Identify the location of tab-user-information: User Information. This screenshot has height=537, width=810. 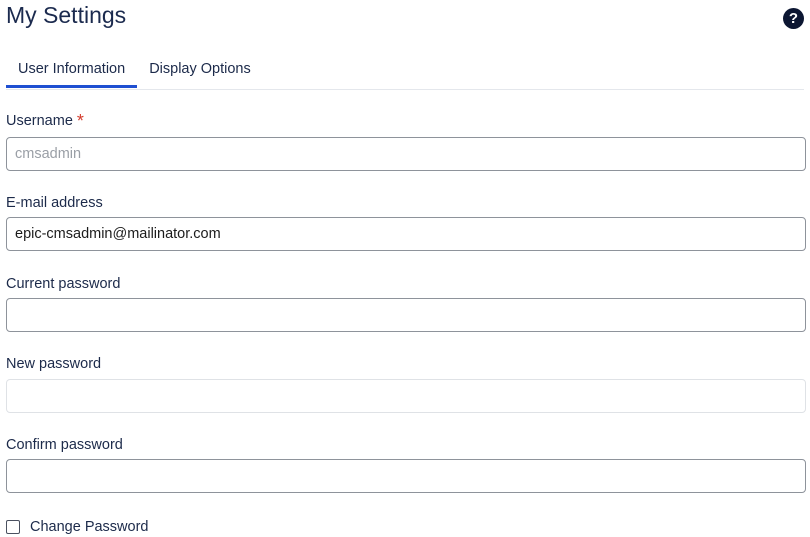
(72, 69).